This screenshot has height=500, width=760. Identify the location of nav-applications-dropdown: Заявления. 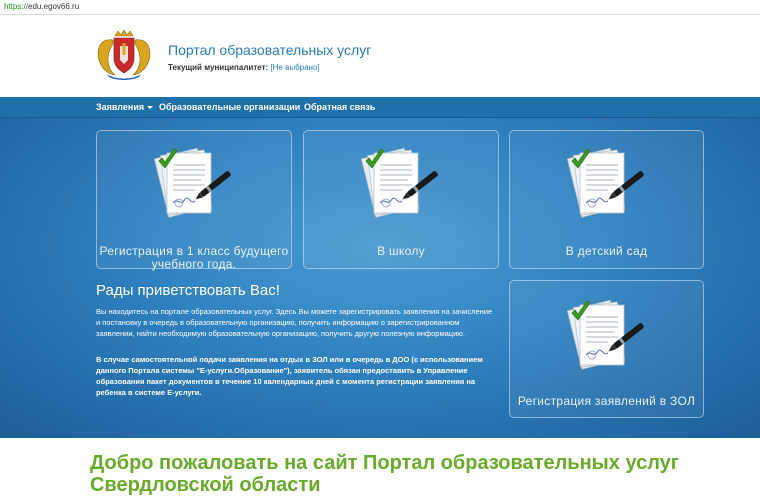
(125, 107).